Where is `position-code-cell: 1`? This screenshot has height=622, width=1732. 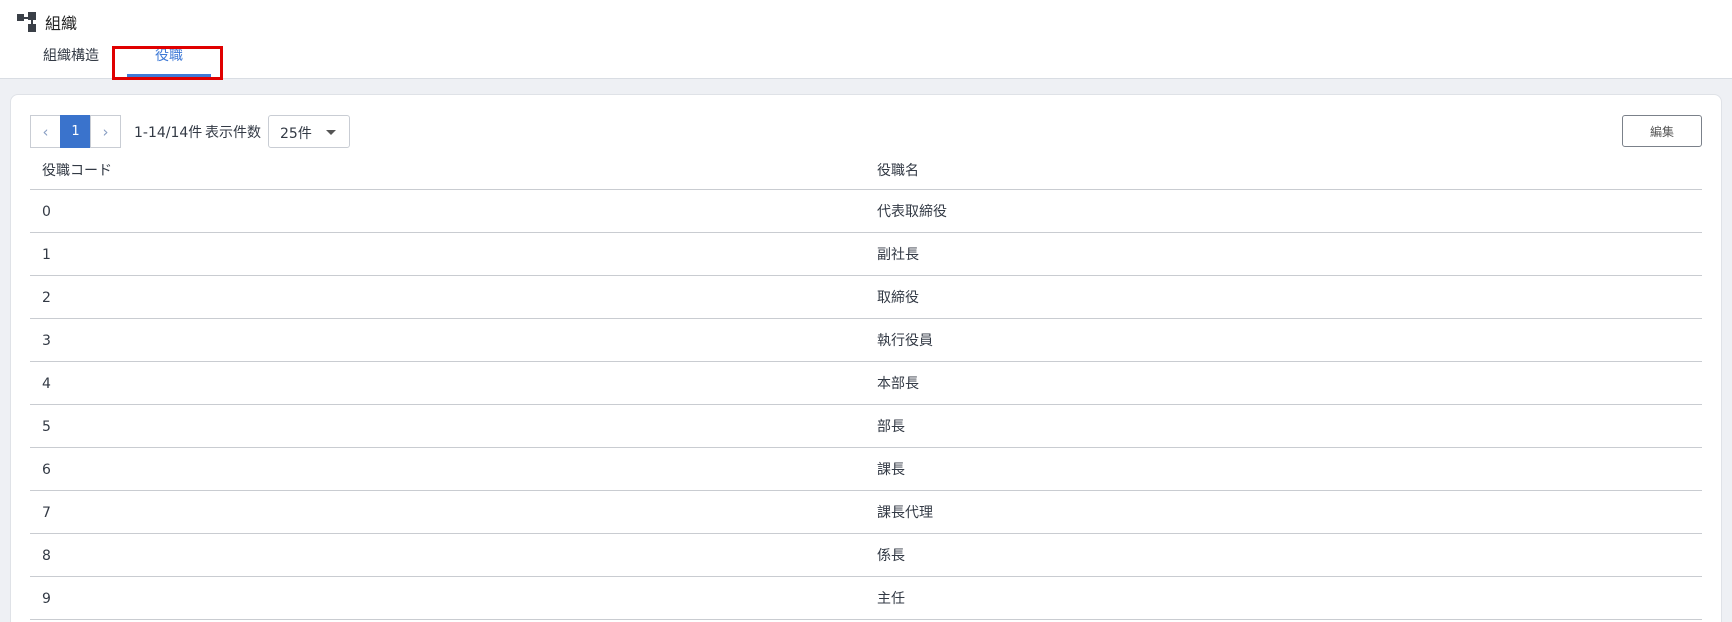 position-code-cell: 1 is located at coordinates (46, 255).